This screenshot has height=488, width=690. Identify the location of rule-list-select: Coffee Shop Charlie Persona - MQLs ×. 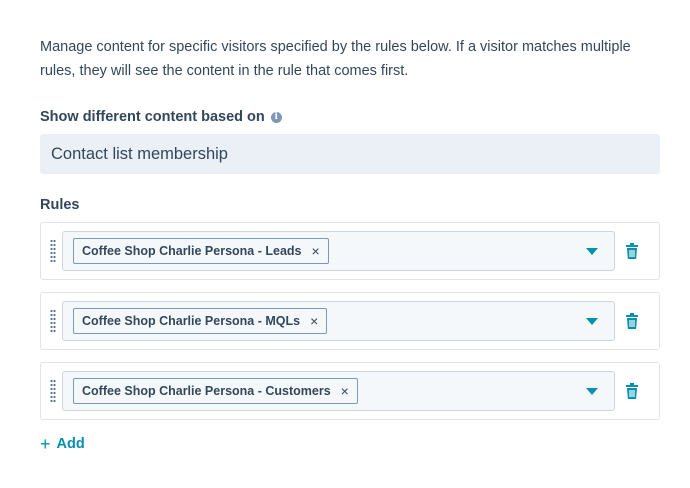
(338, 321).